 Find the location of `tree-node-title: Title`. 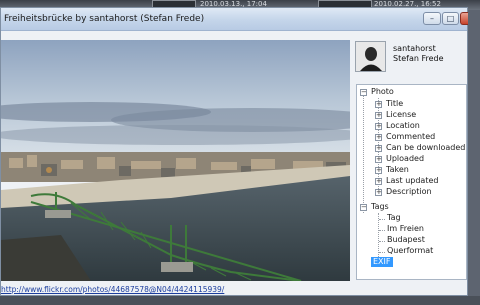

tree-node-title: Title is located at coordinates (394, 104).